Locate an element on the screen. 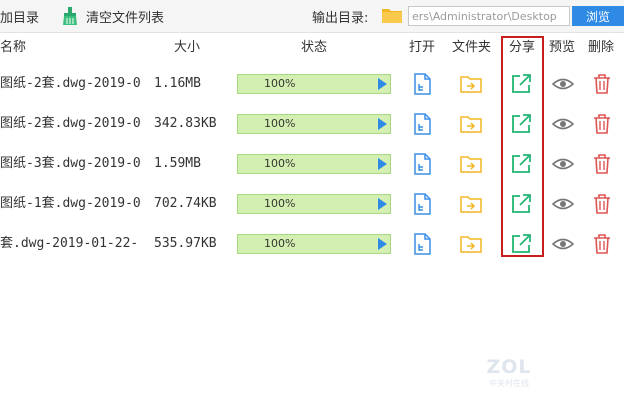 Image resolution: width=624 pixels, height=411 pixels. watermark-tagline: 中关村在线 is located at coordinates (509, 383).